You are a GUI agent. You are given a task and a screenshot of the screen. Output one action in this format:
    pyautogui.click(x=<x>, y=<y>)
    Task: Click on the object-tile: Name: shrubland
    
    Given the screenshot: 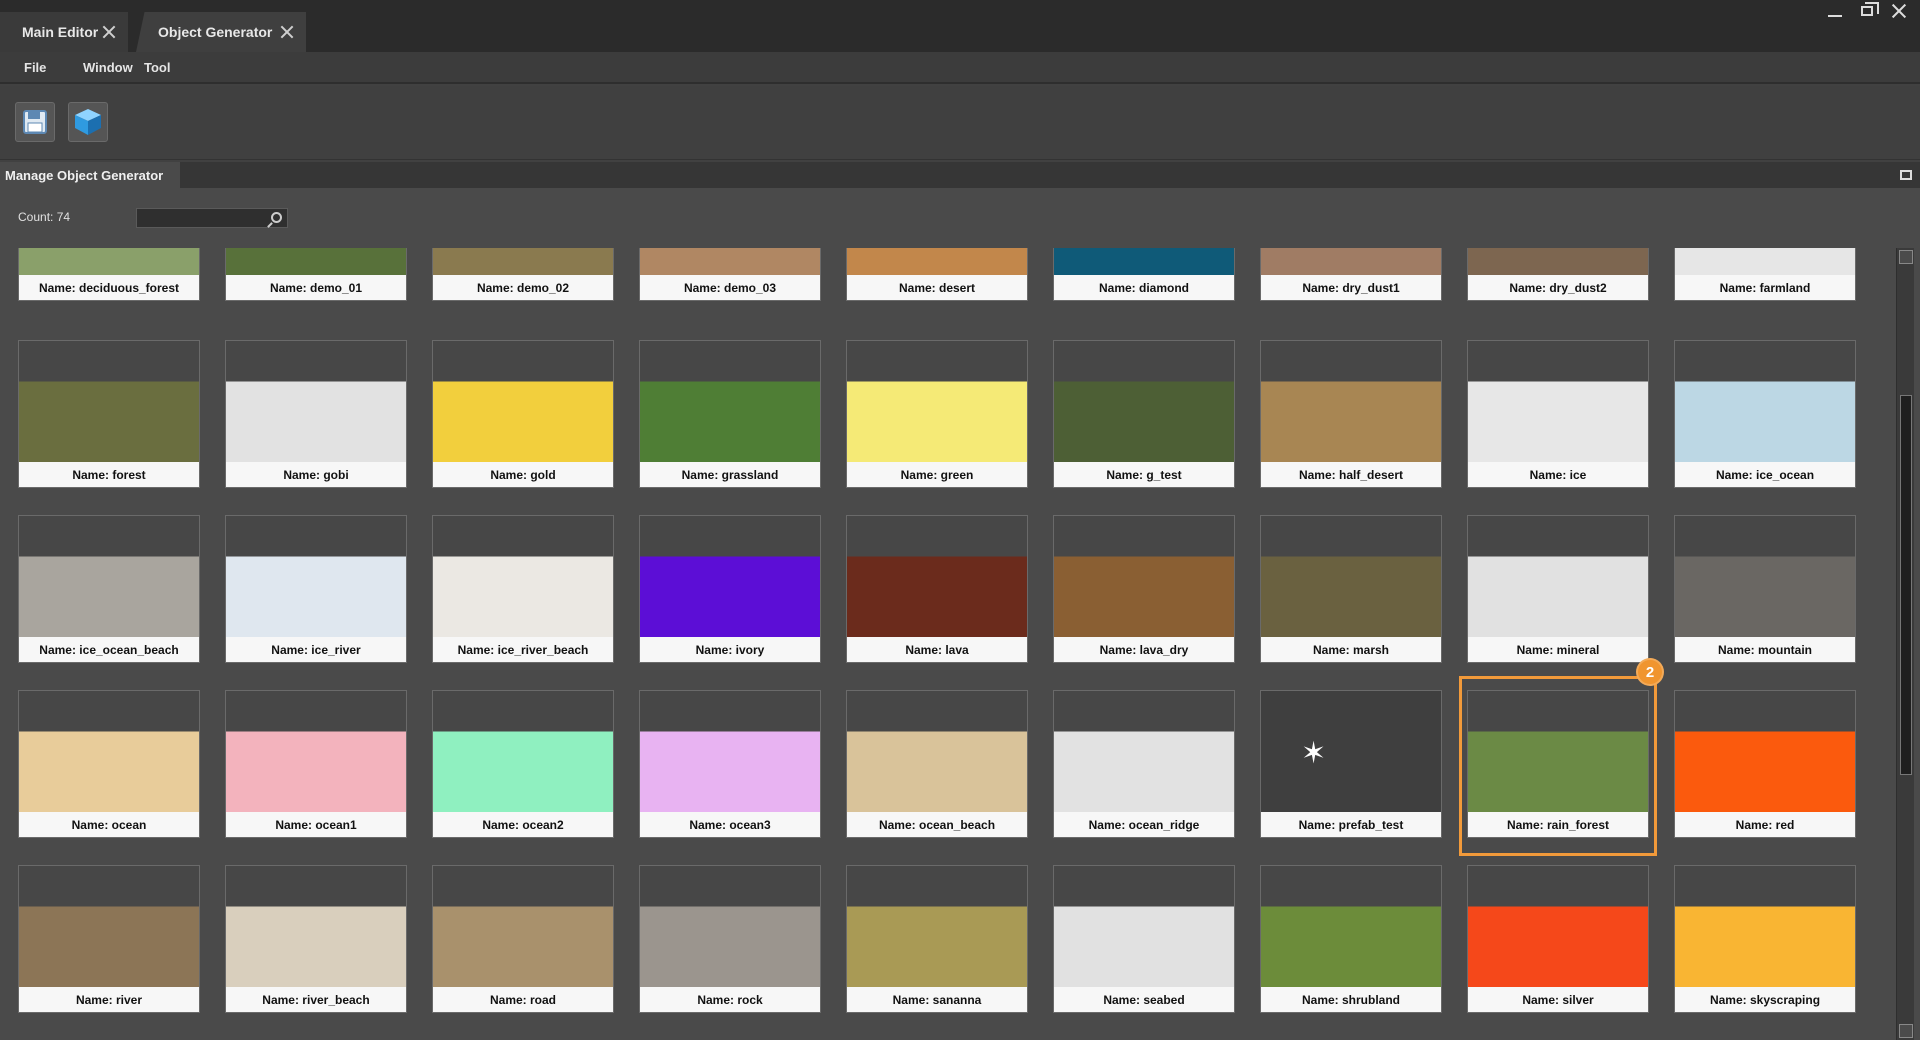 What is the action you would take?
    pyautogui.click(x=1351, y=939)
    